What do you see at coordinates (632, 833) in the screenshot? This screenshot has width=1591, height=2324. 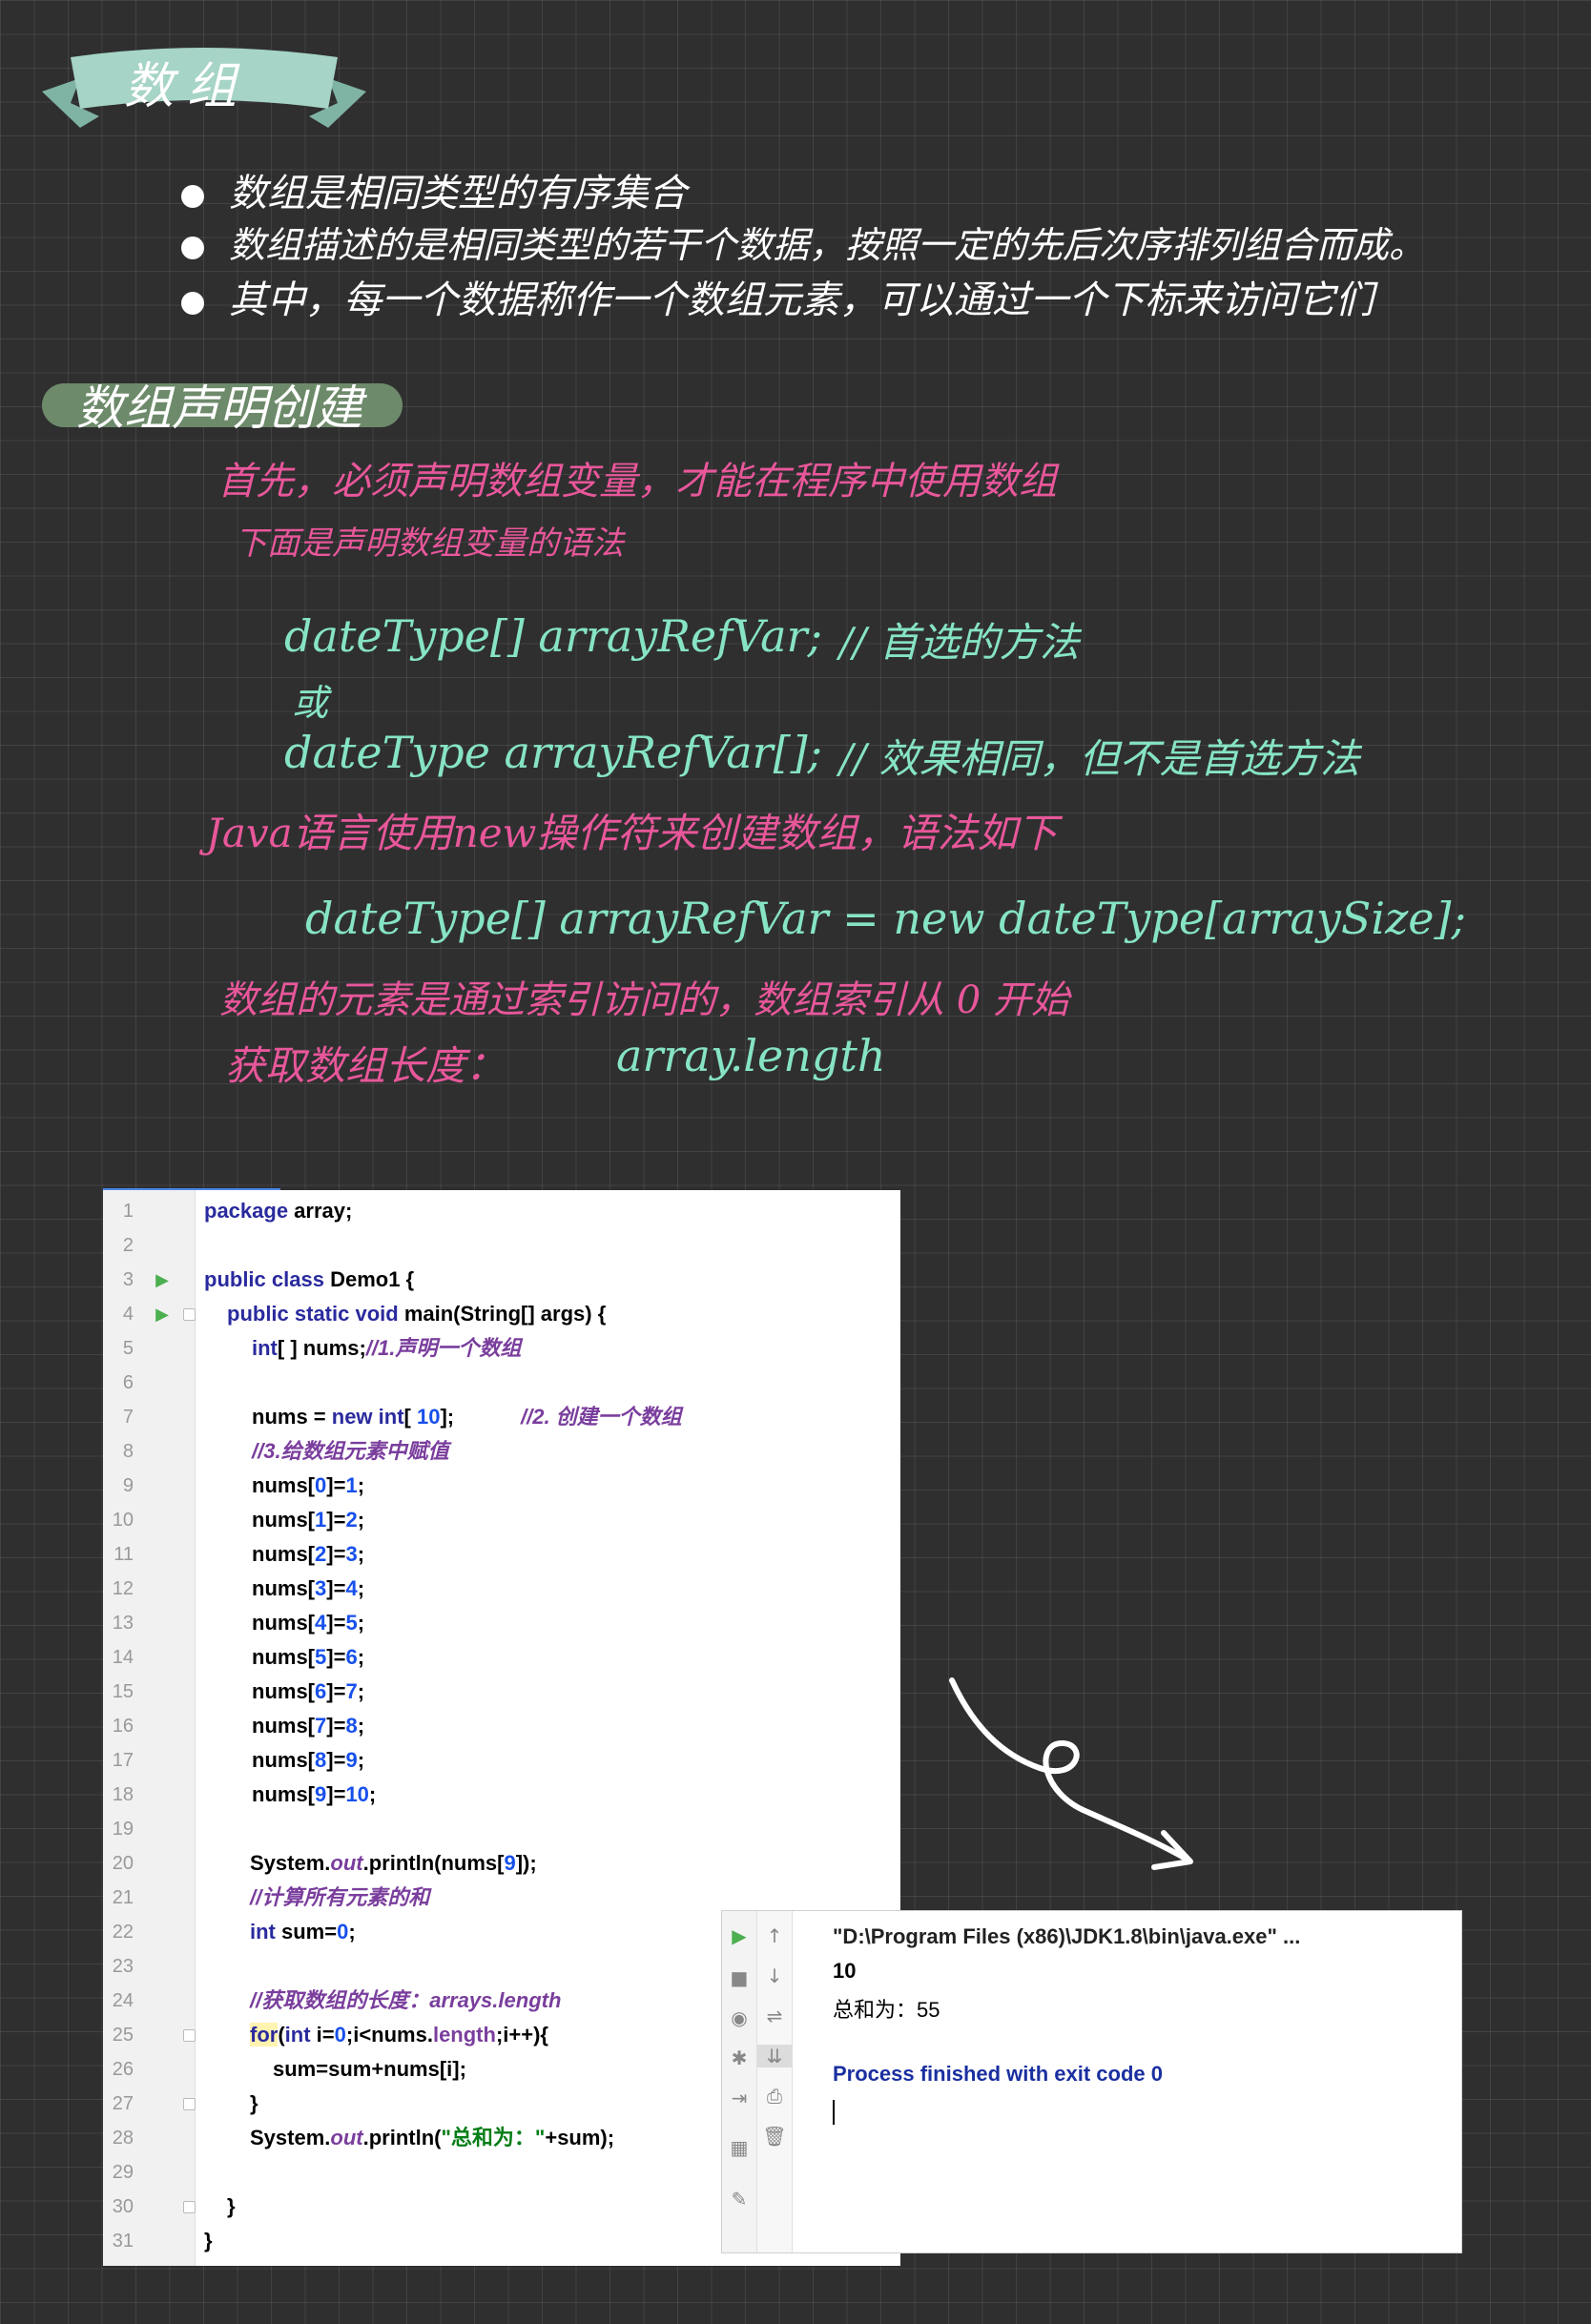 I see `note-line-3: Java语言使用new操作符来创建数组，语法如下` at bounding box center [632, 833].